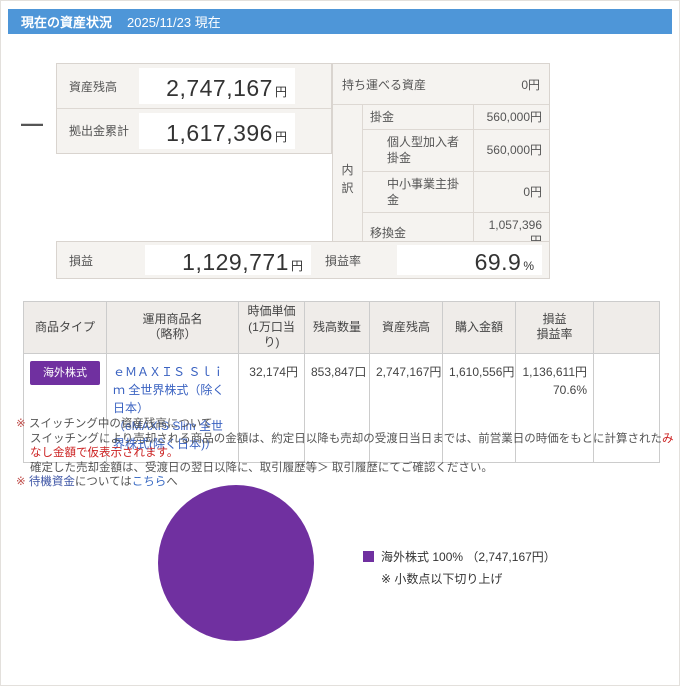 Image resolution: width=680 pixels, height=686 pixels. What do you see at coordinates (442, 579) in the screenshot?
I see `legend-footnote: ※ 小数点以下切り上げ` at bounding box center [442, 579].